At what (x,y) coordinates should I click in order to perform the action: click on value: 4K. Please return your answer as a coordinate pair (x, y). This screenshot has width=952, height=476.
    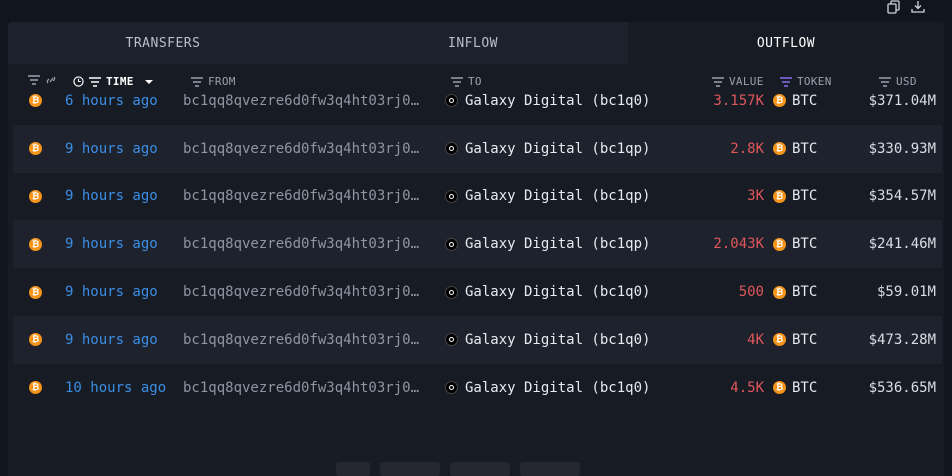
    Looking at the image, I should click on (755, 339).